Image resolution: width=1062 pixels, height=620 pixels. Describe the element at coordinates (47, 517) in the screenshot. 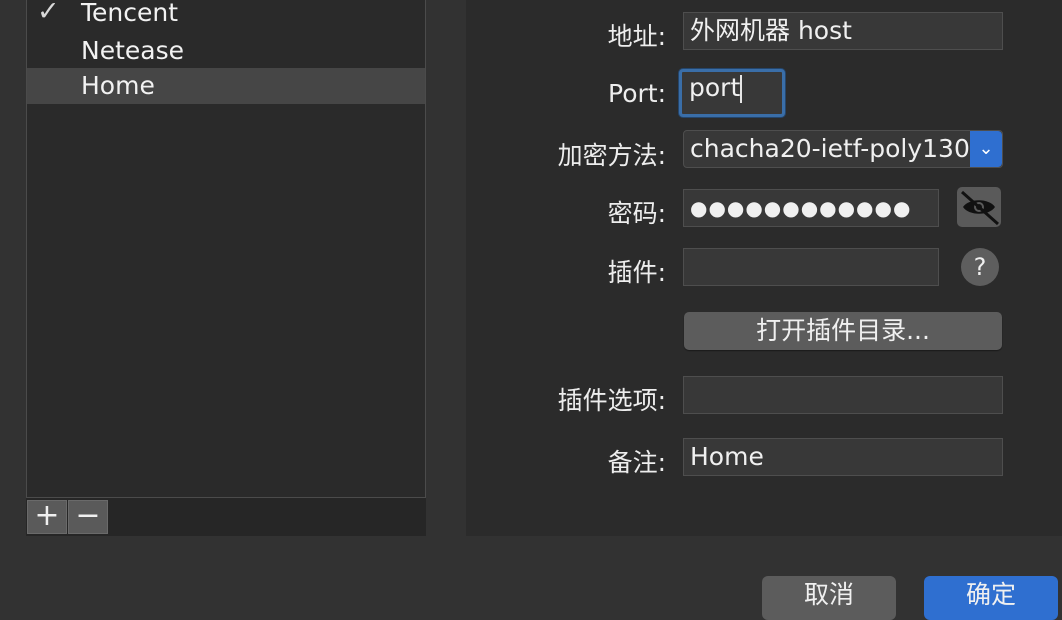

I see `add-server-button: +` at that location.